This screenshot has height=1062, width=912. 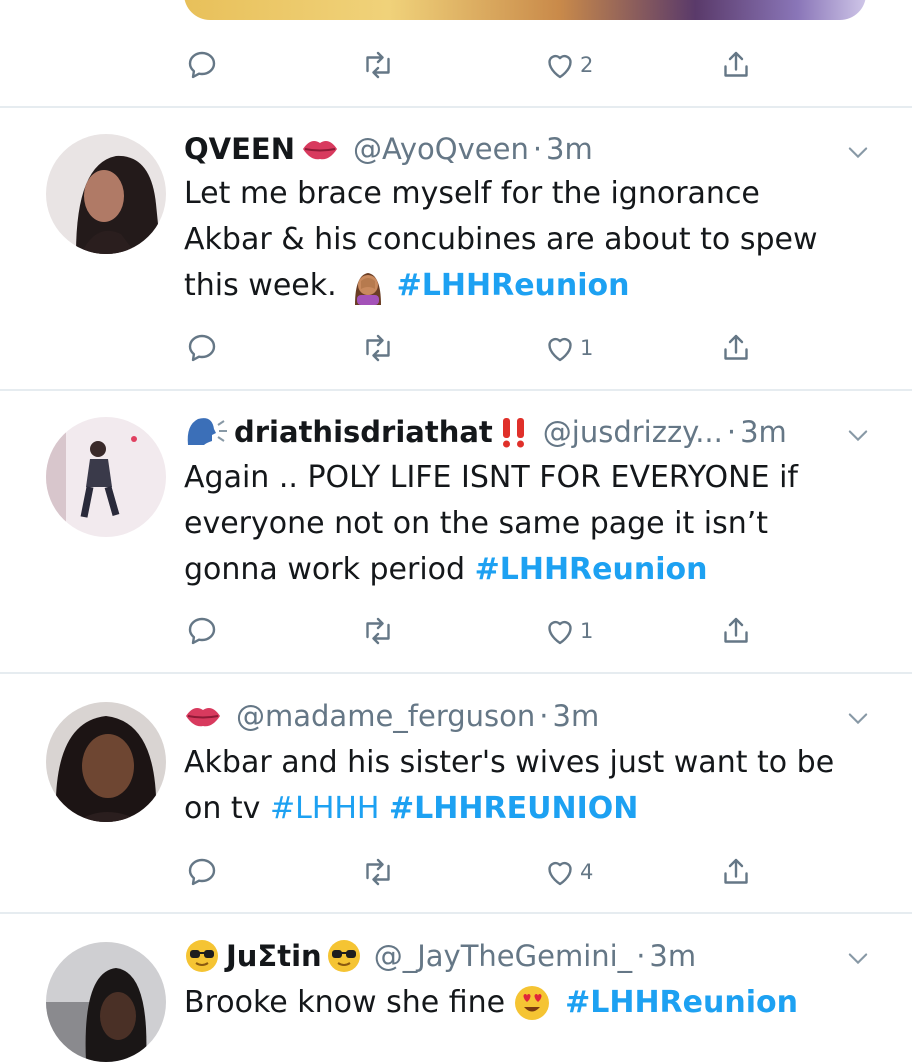 What do you see at coordinates (484, 874) in the screenshot?
I see `tweet-actions: 4` at bounding box center [484, 874].